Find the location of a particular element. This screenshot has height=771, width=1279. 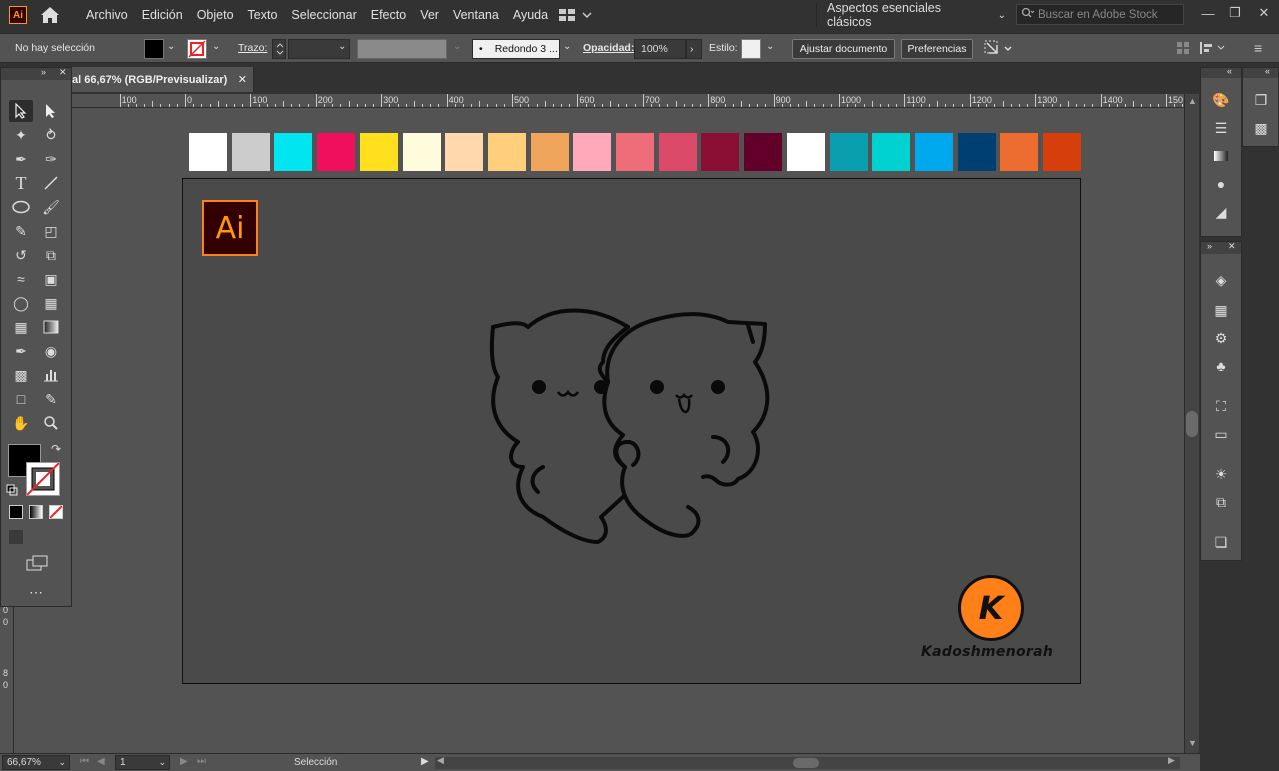

artboards-panel-icon: ▦ is located at coordinates (1221, 310).